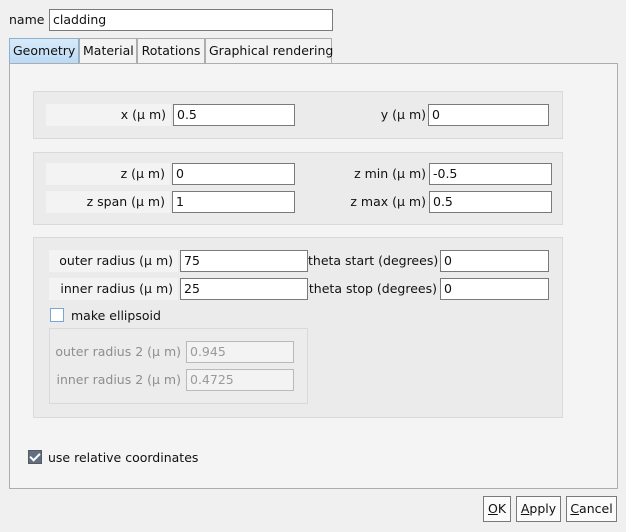 This screenshot has height=532, width=626. Describe the element at coordinates (494, 261) in the screenshot. I see `theta-start-field: 0` at that location.